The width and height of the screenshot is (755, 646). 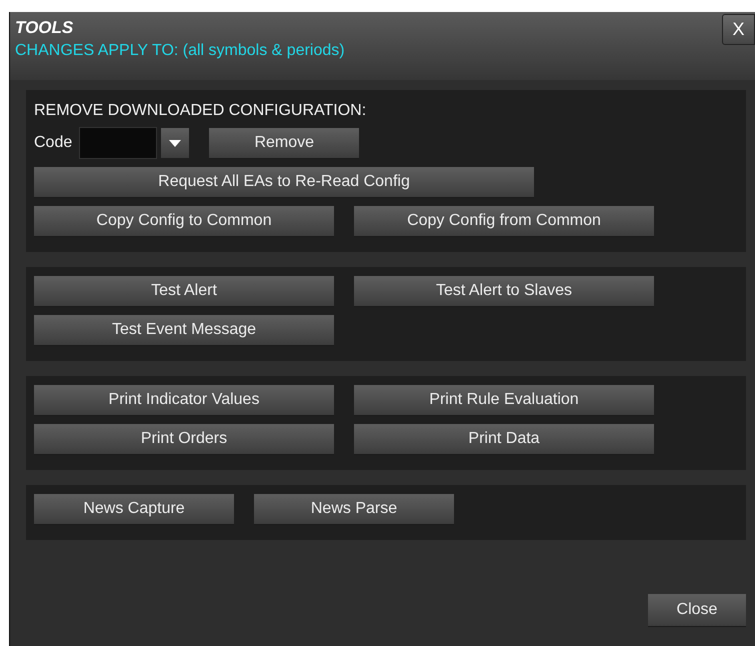 I want to click on window-title: TOOLS, so click(x=44, y=28).